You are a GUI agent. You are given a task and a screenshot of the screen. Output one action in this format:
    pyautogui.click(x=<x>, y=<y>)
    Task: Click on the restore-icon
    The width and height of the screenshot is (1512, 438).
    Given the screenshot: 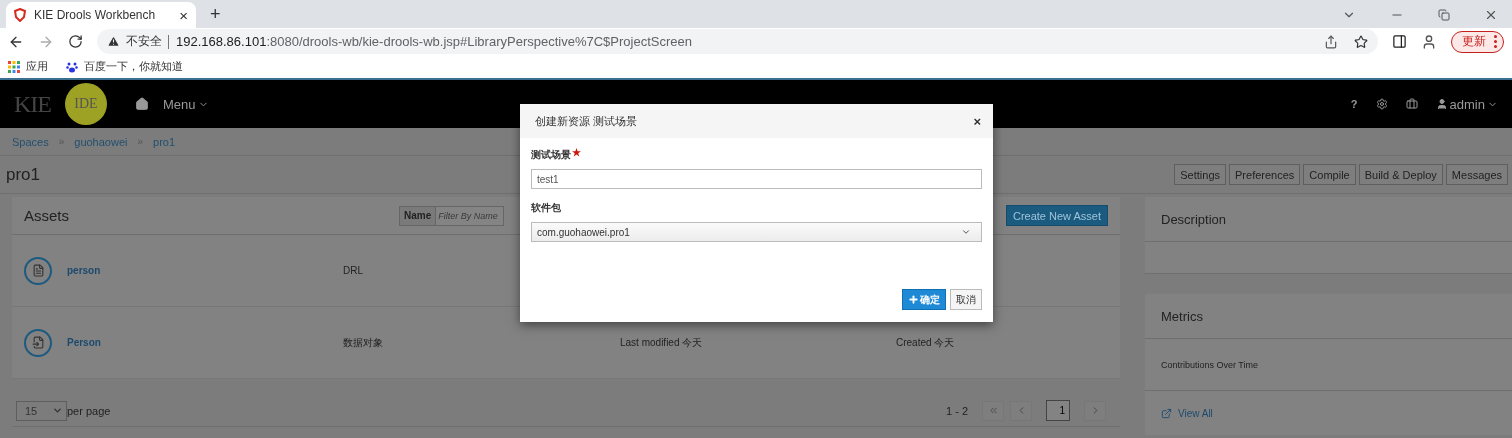 What is the action you would take?
    pyautogui.click(x=1444, y=15)
    